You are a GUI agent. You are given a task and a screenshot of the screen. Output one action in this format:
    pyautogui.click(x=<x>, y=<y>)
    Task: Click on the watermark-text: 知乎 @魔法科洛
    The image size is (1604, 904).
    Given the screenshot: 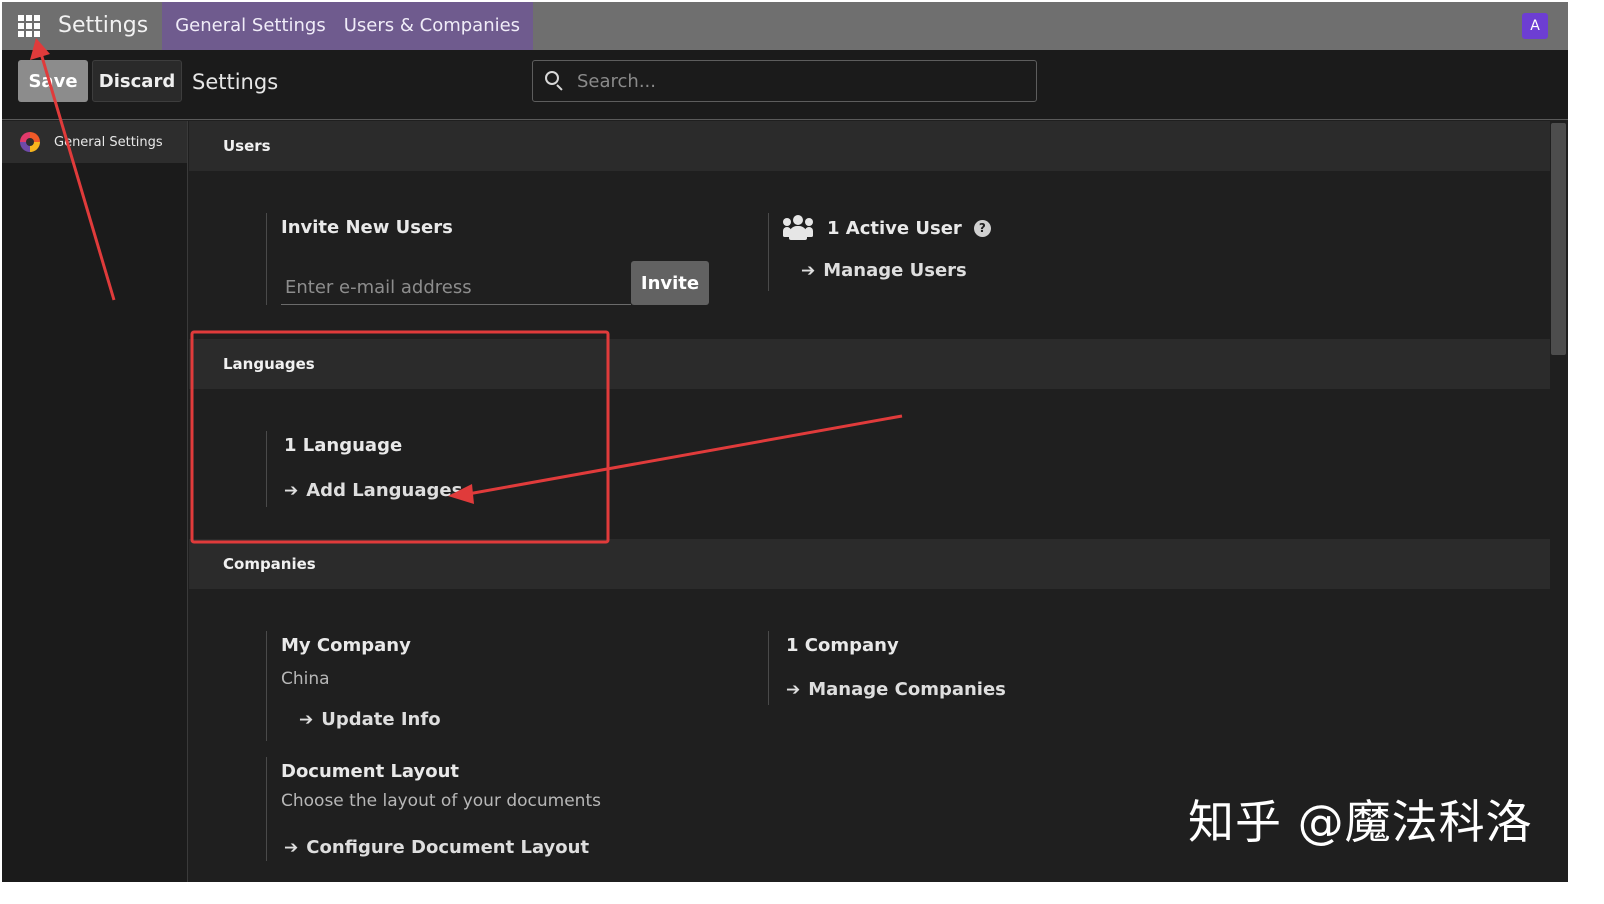 What is the action you would take?
    pyautogui.click(x=1360, y=822)
    